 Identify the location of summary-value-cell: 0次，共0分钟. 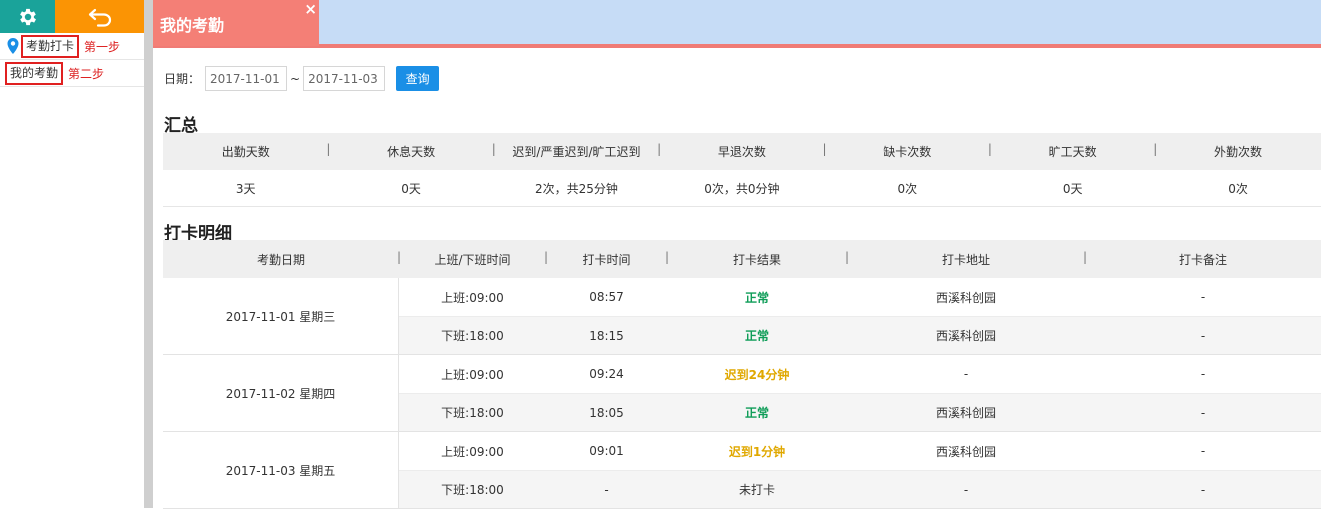
(742, 188).